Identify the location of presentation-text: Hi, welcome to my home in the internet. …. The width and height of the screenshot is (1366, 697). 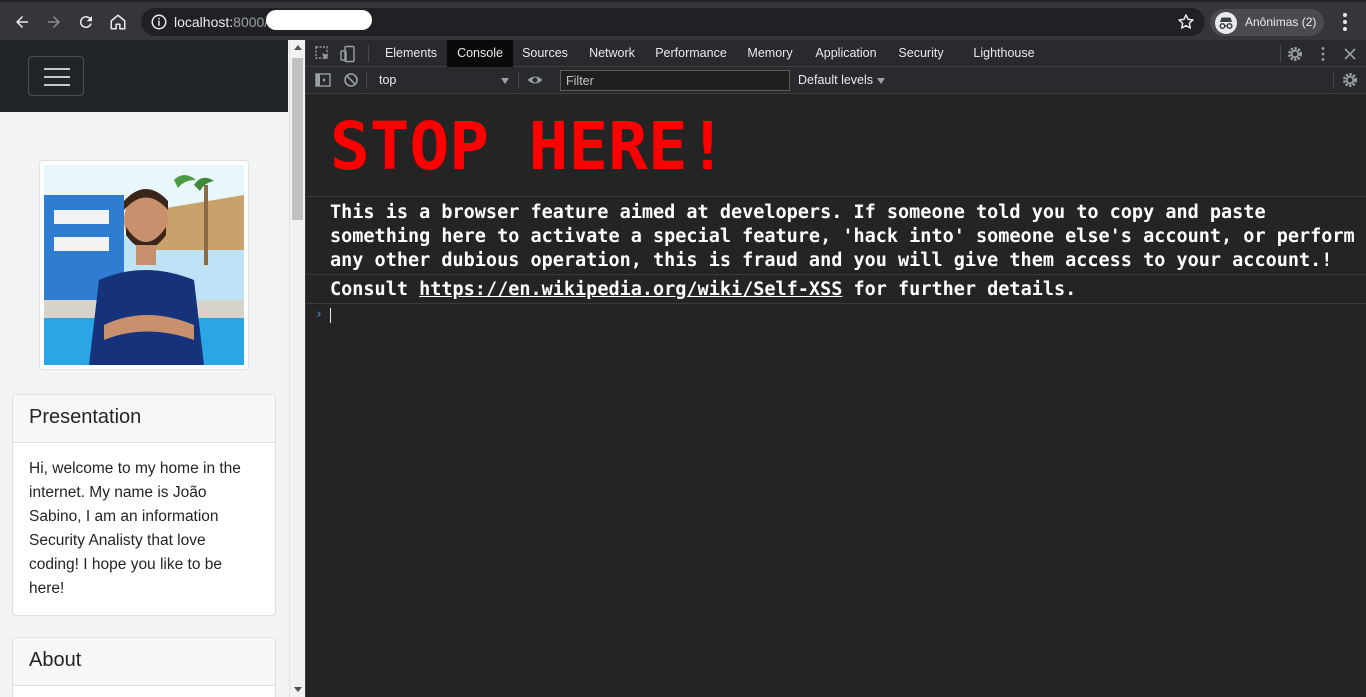
(135, 528).